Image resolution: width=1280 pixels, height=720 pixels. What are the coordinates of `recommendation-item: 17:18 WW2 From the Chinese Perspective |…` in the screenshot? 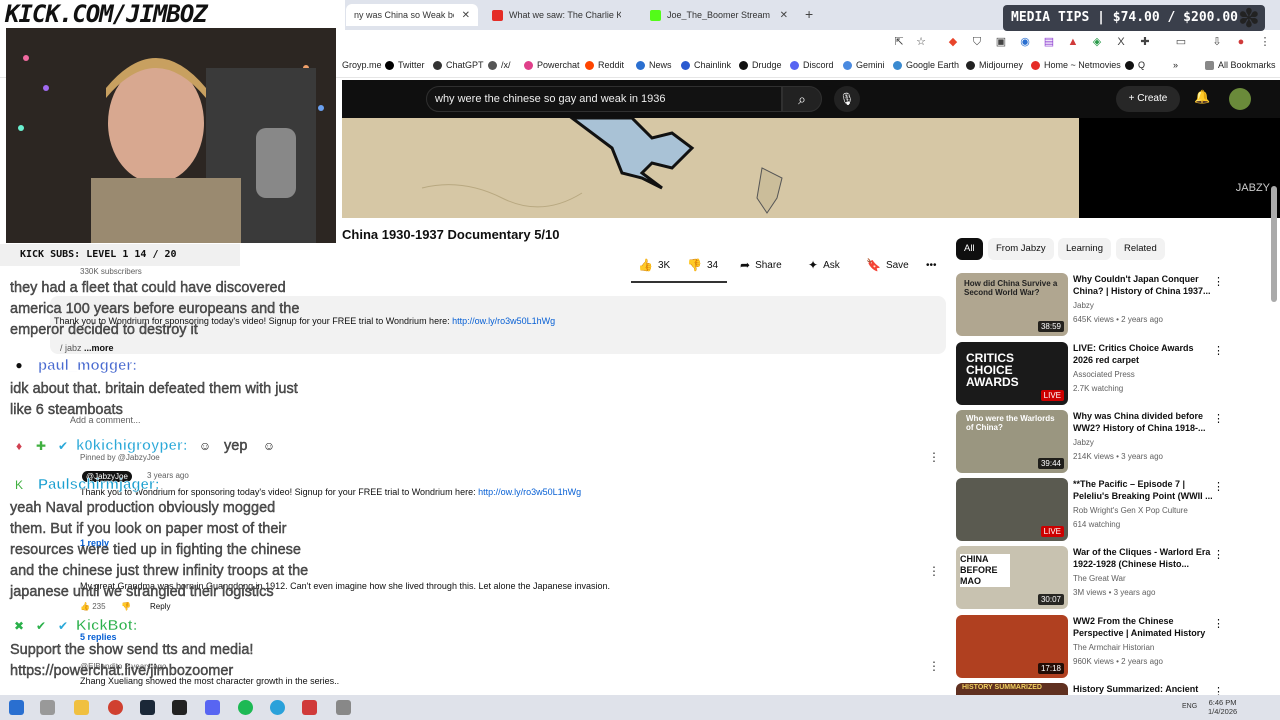 It's located at (1106, 647).